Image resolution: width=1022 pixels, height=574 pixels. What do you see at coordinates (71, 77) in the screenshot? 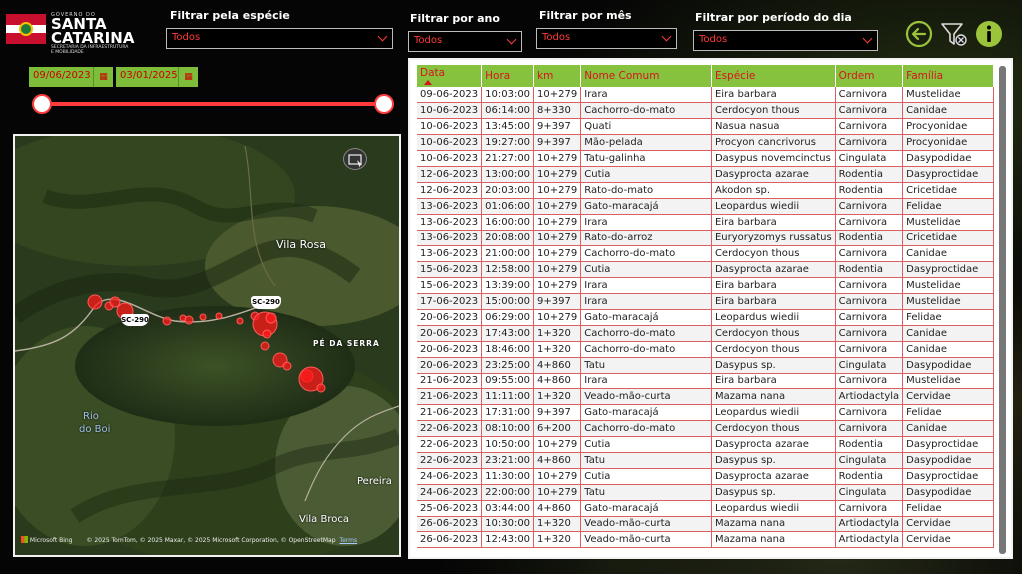
I see `start-date-input: 09/06/2023 ▦` at bounding box center [71, 77].